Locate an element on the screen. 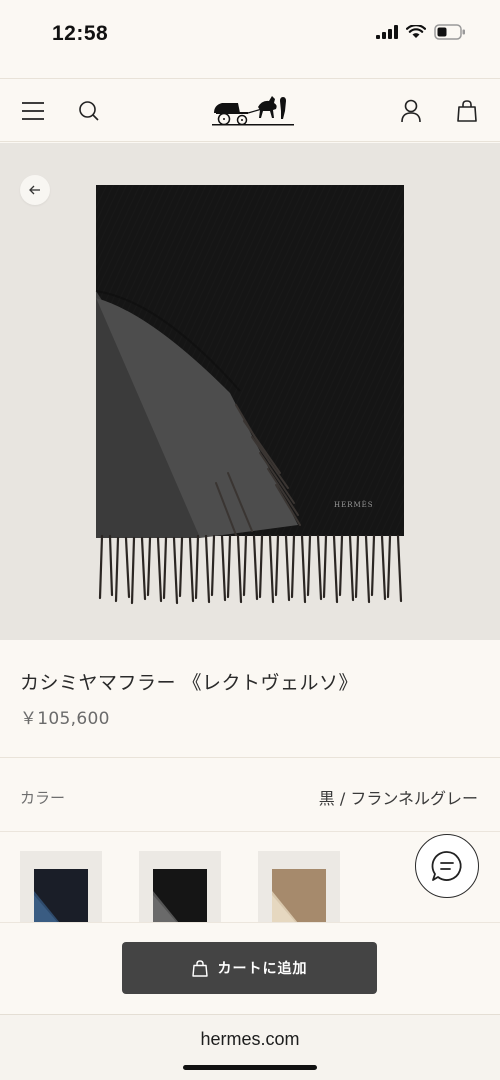 The image size is (500, 1080). url-text: hermes.com is located at coordinates (250, 1039).